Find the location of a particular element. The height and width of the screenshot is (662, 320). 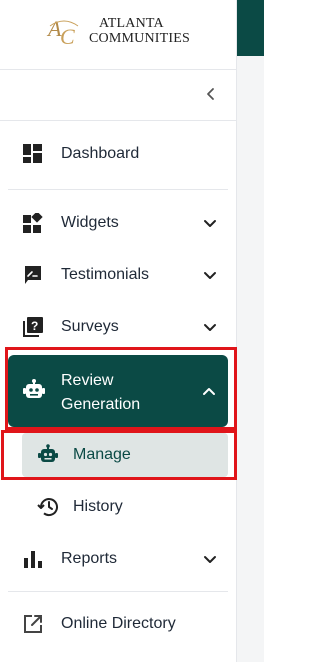

nav-item-reports: Reports is located at coordinates (118, 559).